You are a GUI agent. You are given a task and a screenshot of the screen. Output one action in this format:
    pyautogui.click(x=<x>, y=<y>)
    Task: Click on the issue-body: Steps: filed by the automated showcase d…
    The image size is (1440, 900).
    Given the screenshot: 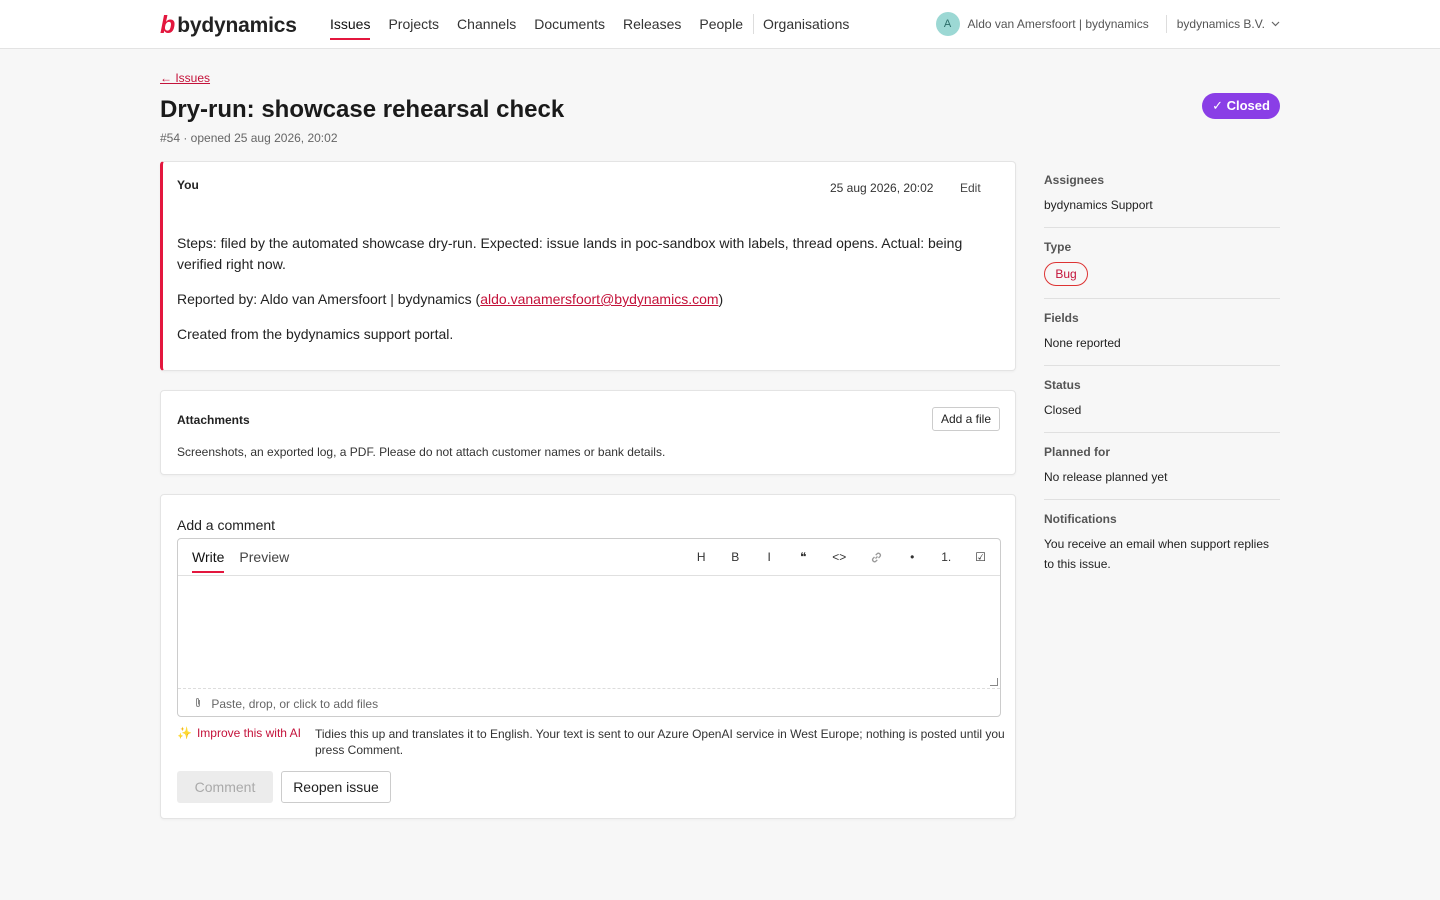 What is the action you would take?
    pyautogui.click(x=592, y=296)
    